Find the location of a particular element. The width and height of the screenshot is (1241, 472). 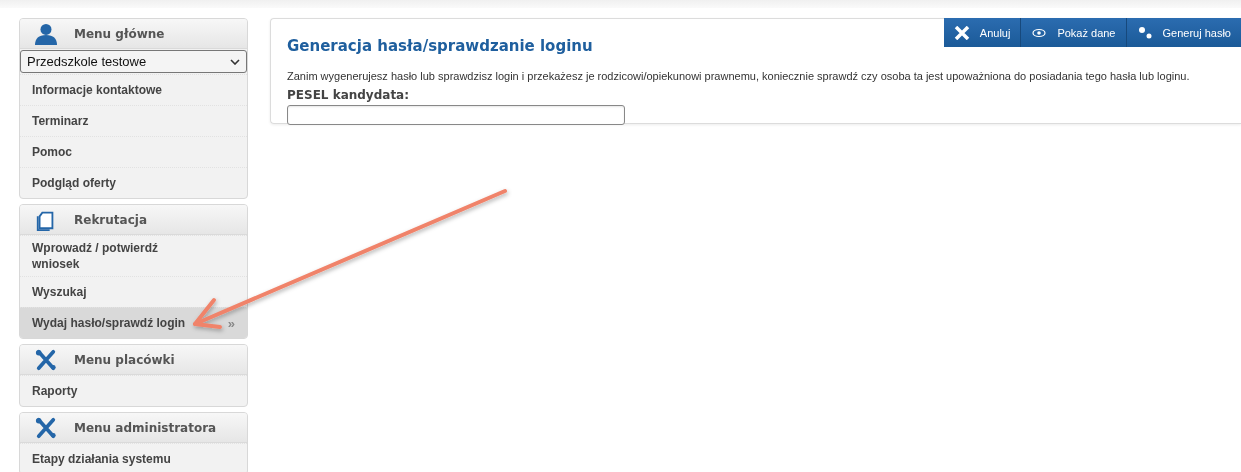

school-select: Przedszkole testowe is located at coordinates (133, 61).